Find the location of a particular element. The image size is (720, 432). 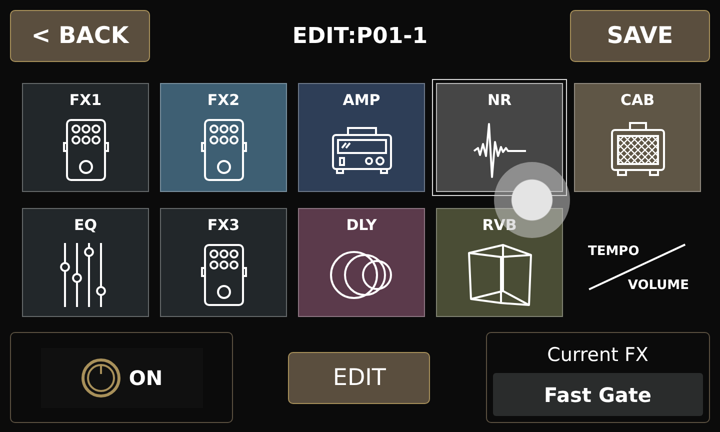

screen-title: EDIT:P01-1 is located at coordinates (360, 36).